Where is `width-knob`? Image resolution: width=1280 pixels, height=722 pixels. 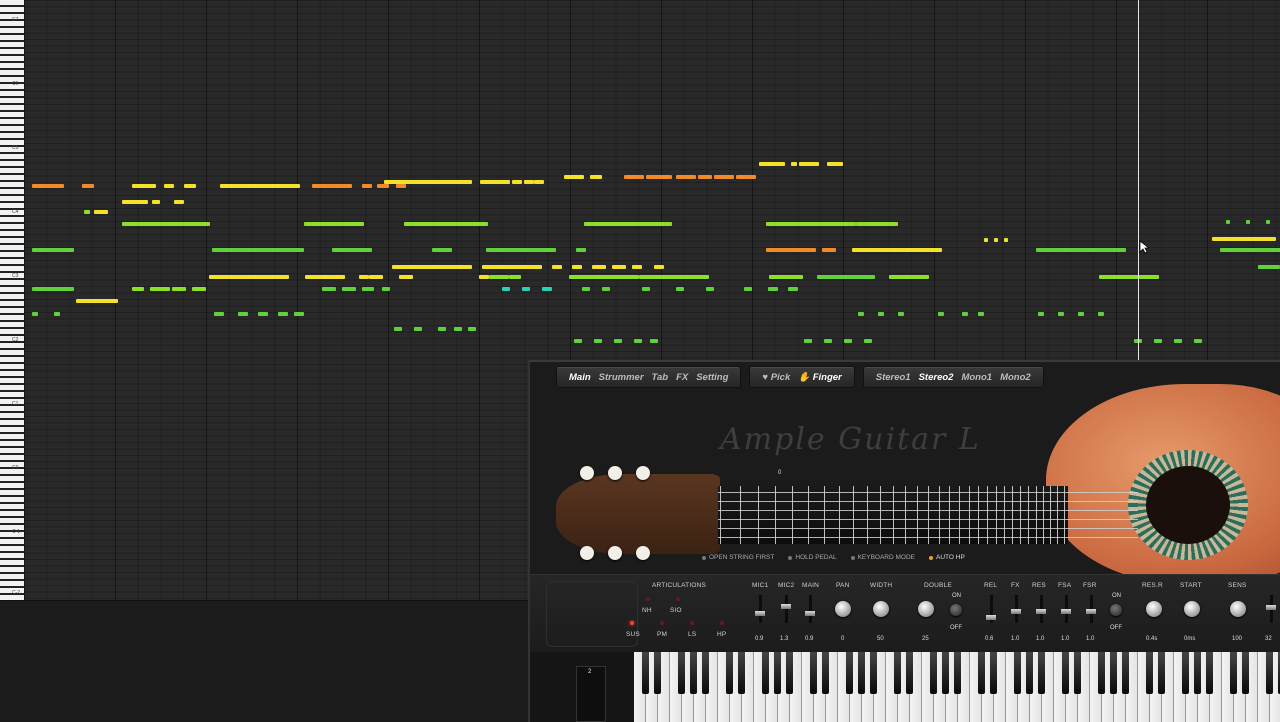 width-knob is located at coordinates (881, 609).